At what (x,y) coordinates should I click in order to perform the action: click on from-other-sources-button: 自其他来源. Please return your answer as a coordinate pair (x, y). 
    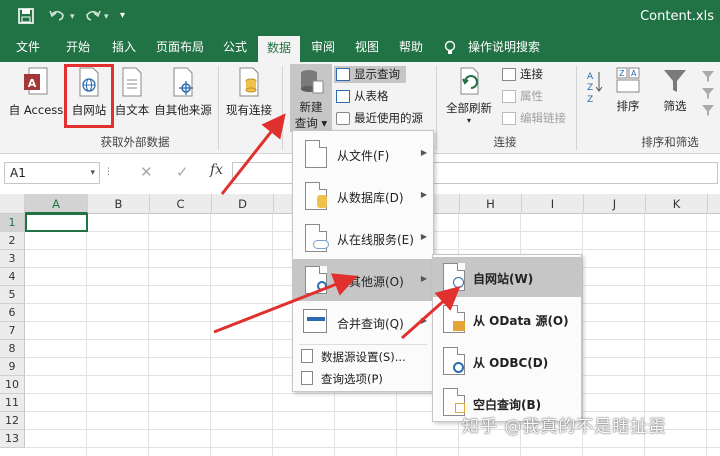
    Looking at the image, I should click on (183, 92).